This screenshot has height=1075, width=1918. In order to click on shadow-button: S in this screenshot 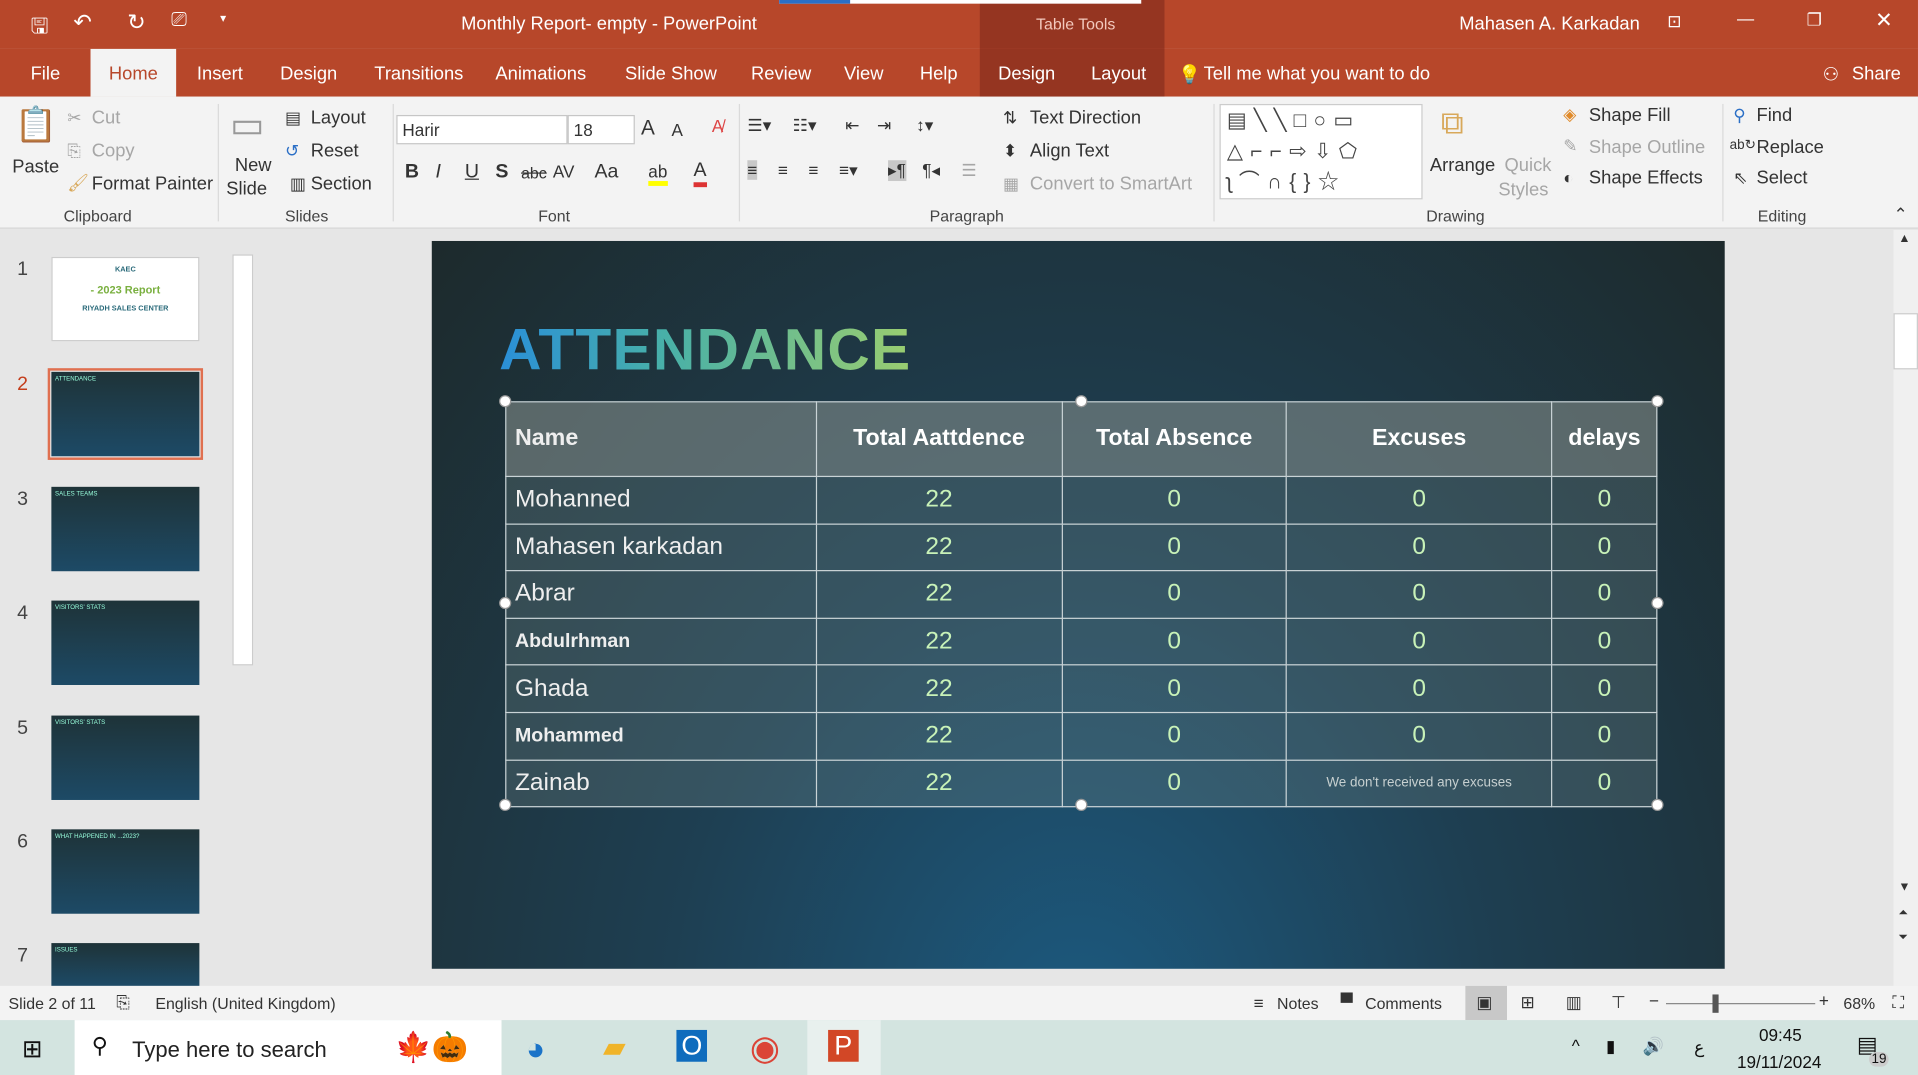, I will do `click(501, 172)`.